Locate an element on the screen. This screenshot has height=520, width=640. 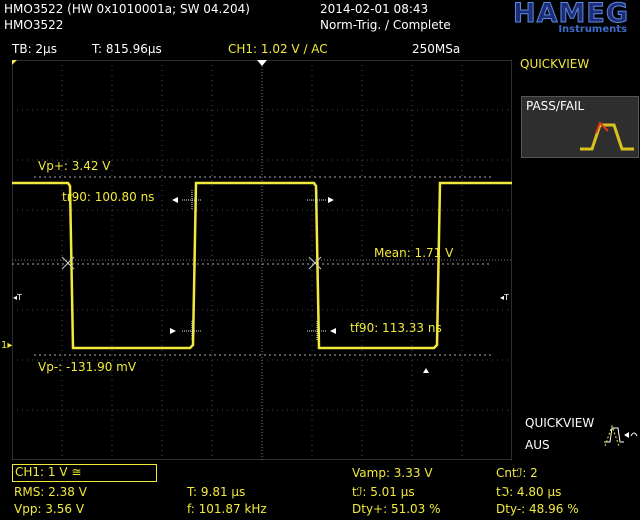
duty-plus-value: Dty+: 51.03 % is located at coordinates (396, 509).